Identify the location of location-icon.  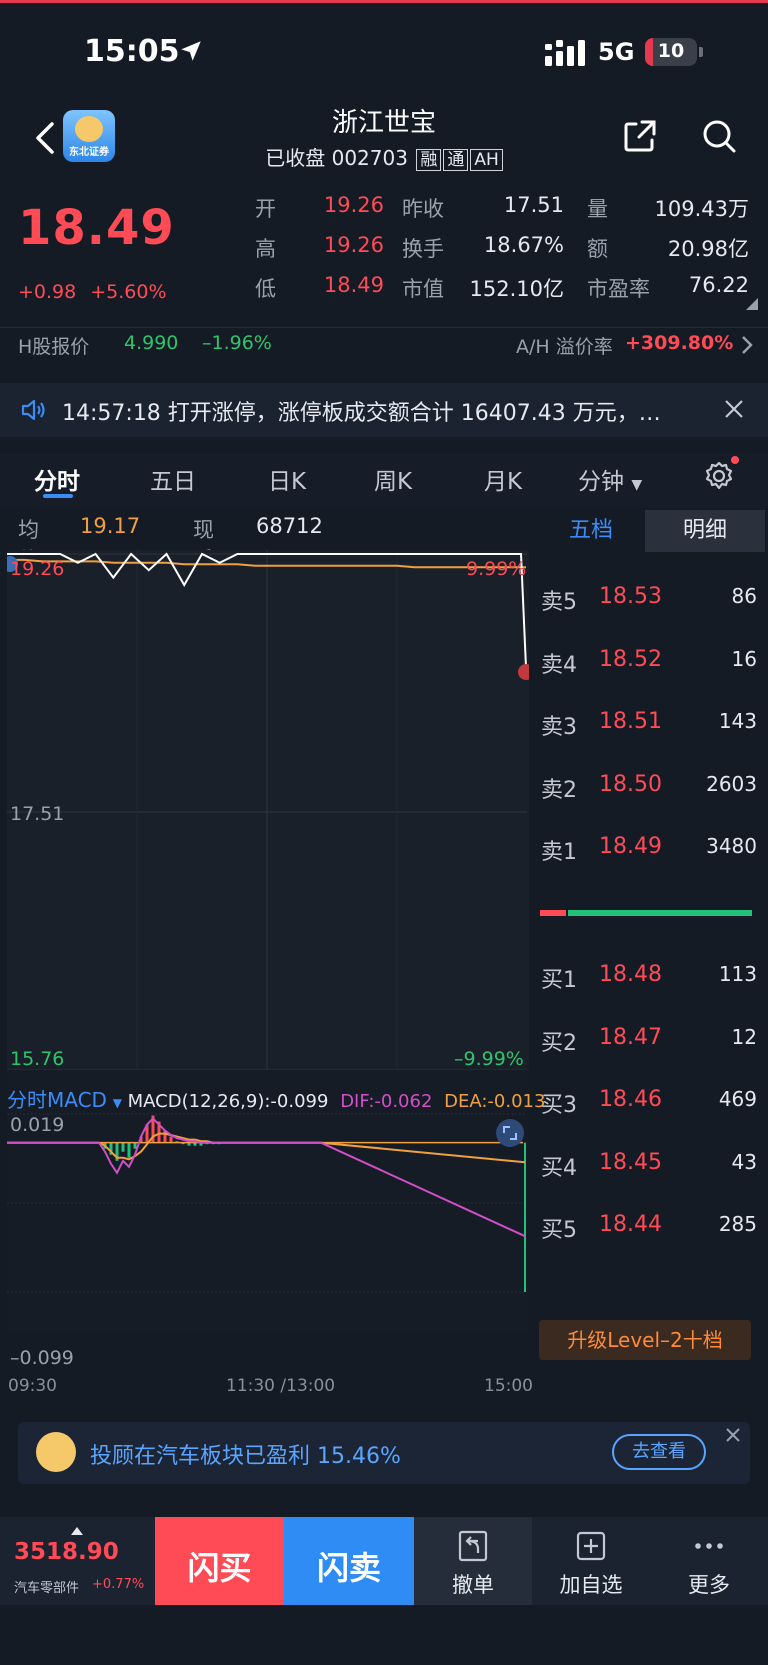
(191, 51).